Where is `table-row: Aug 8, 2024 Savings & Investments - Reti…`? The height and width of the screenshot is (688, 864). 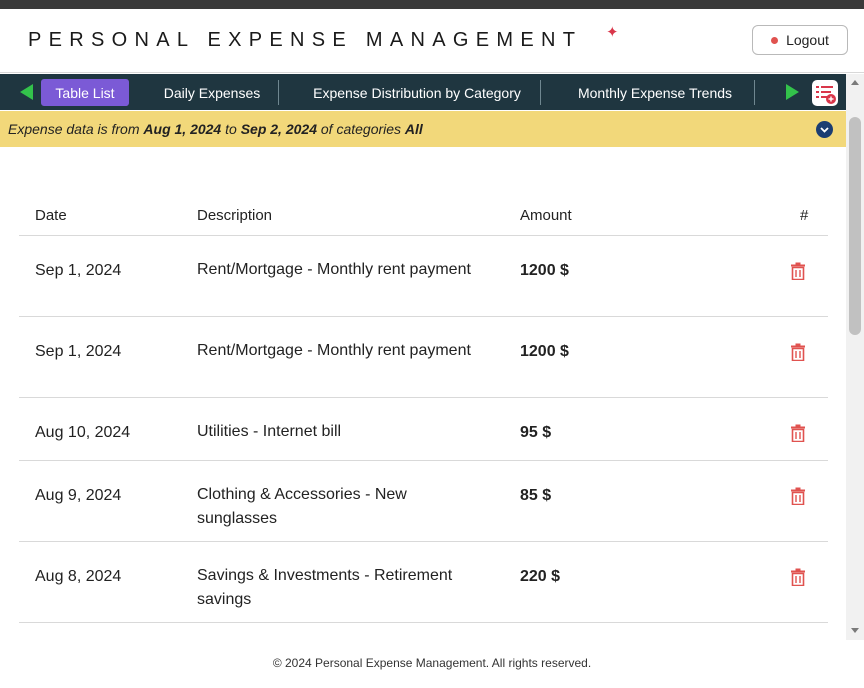 table-row: Aug 8, 2024 Savings & Investments - Reti… is located at coordinates (423, 582).